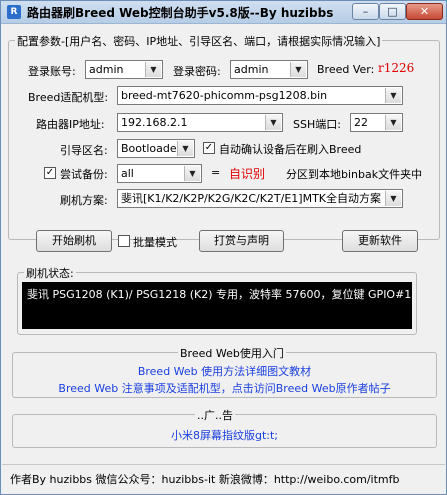 The image size is (447, 495). Describe the element at coordinates (365, 11) in the screenshot. I see `minimize-button: –` at that location.